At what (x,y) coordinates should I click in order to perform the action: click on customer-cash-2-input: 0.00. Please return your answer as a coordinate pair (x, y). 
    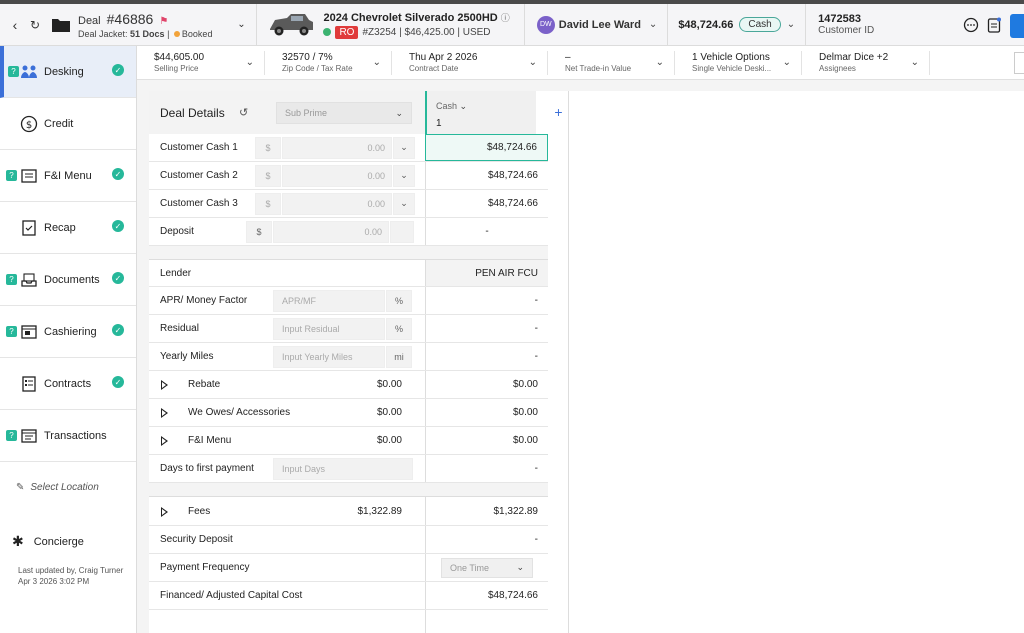
    Looking at the image, I should click on (337, 175).